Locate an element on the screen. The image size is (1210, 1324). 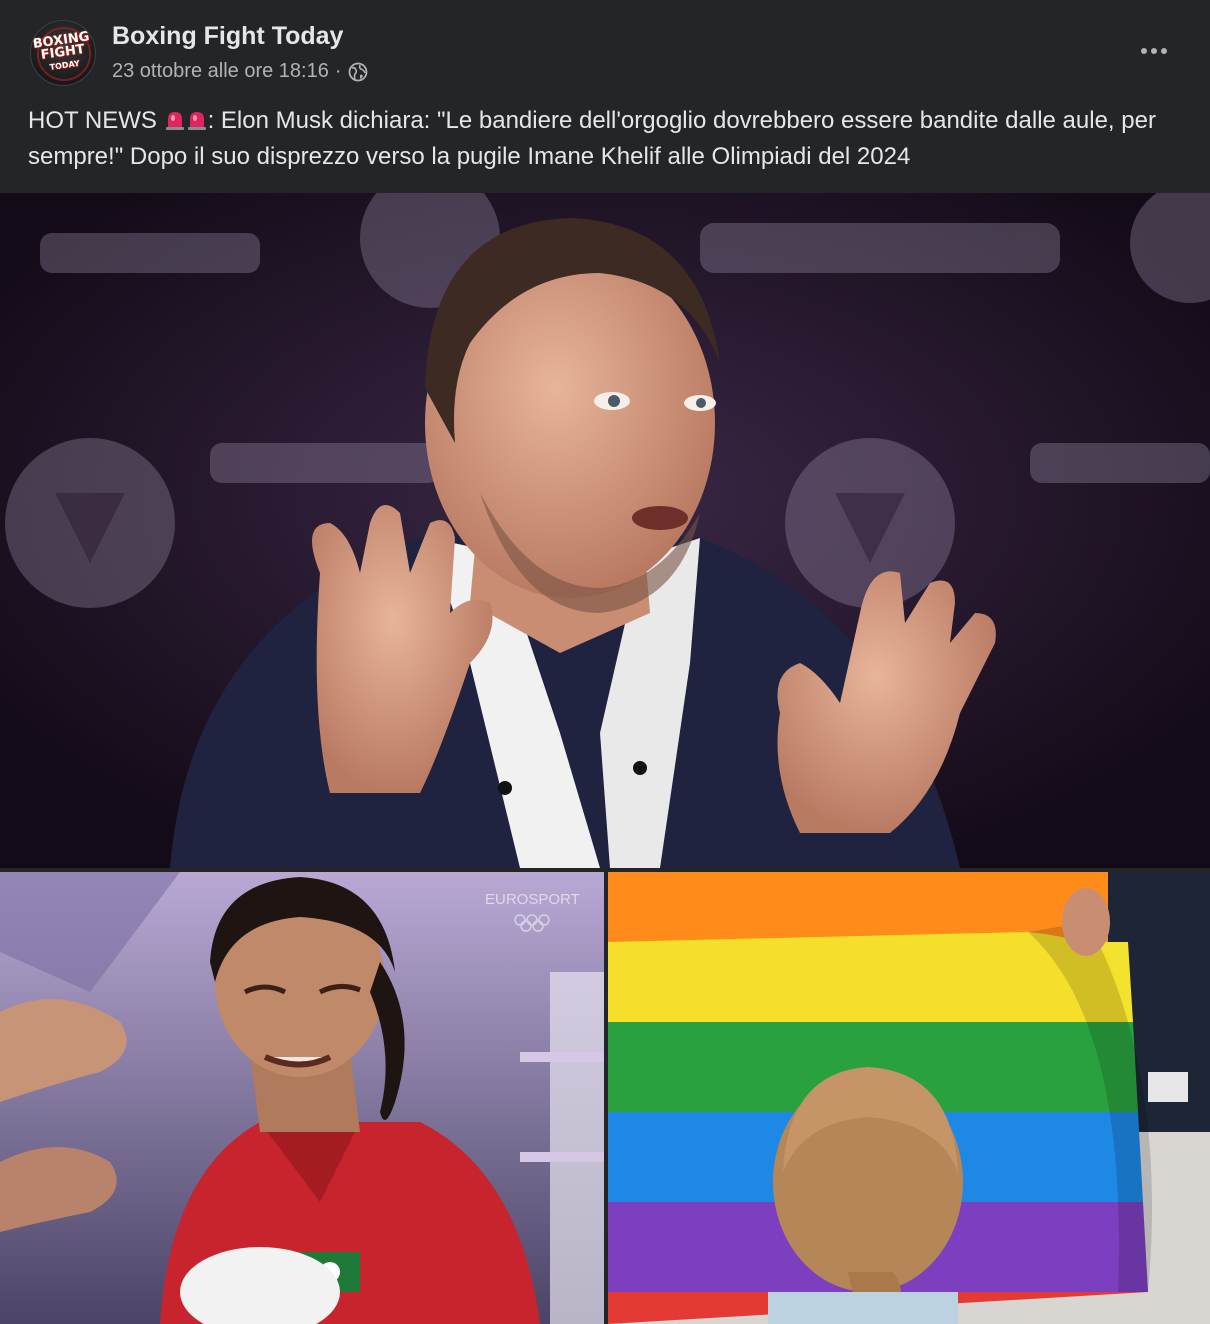
page-avatar: BOXING FIGHT TODAY is located at coordinates (63, 53).